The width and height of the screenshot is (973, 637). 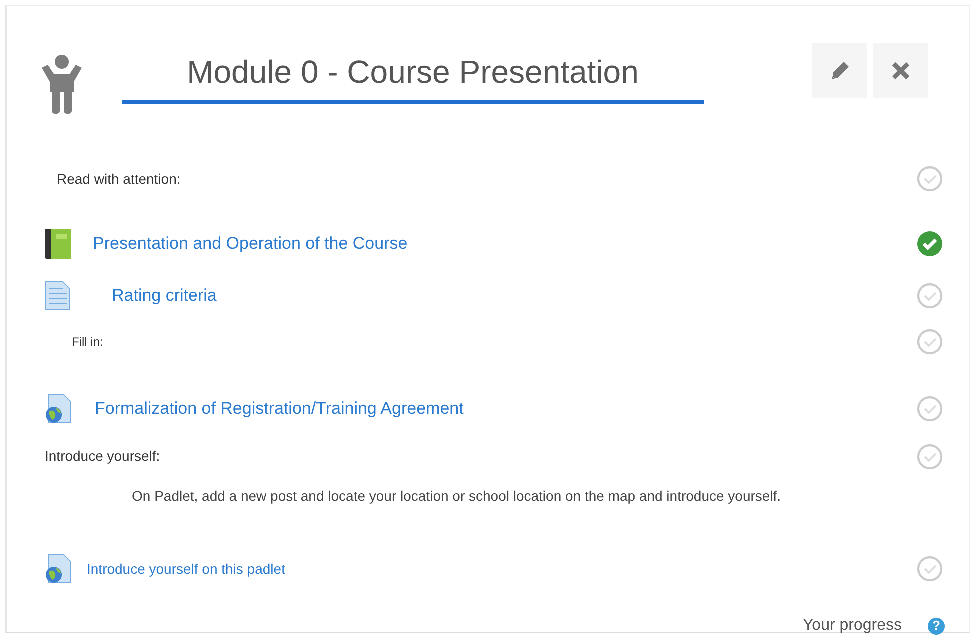 I want to click on close-icon, so click(x=901, y=71).